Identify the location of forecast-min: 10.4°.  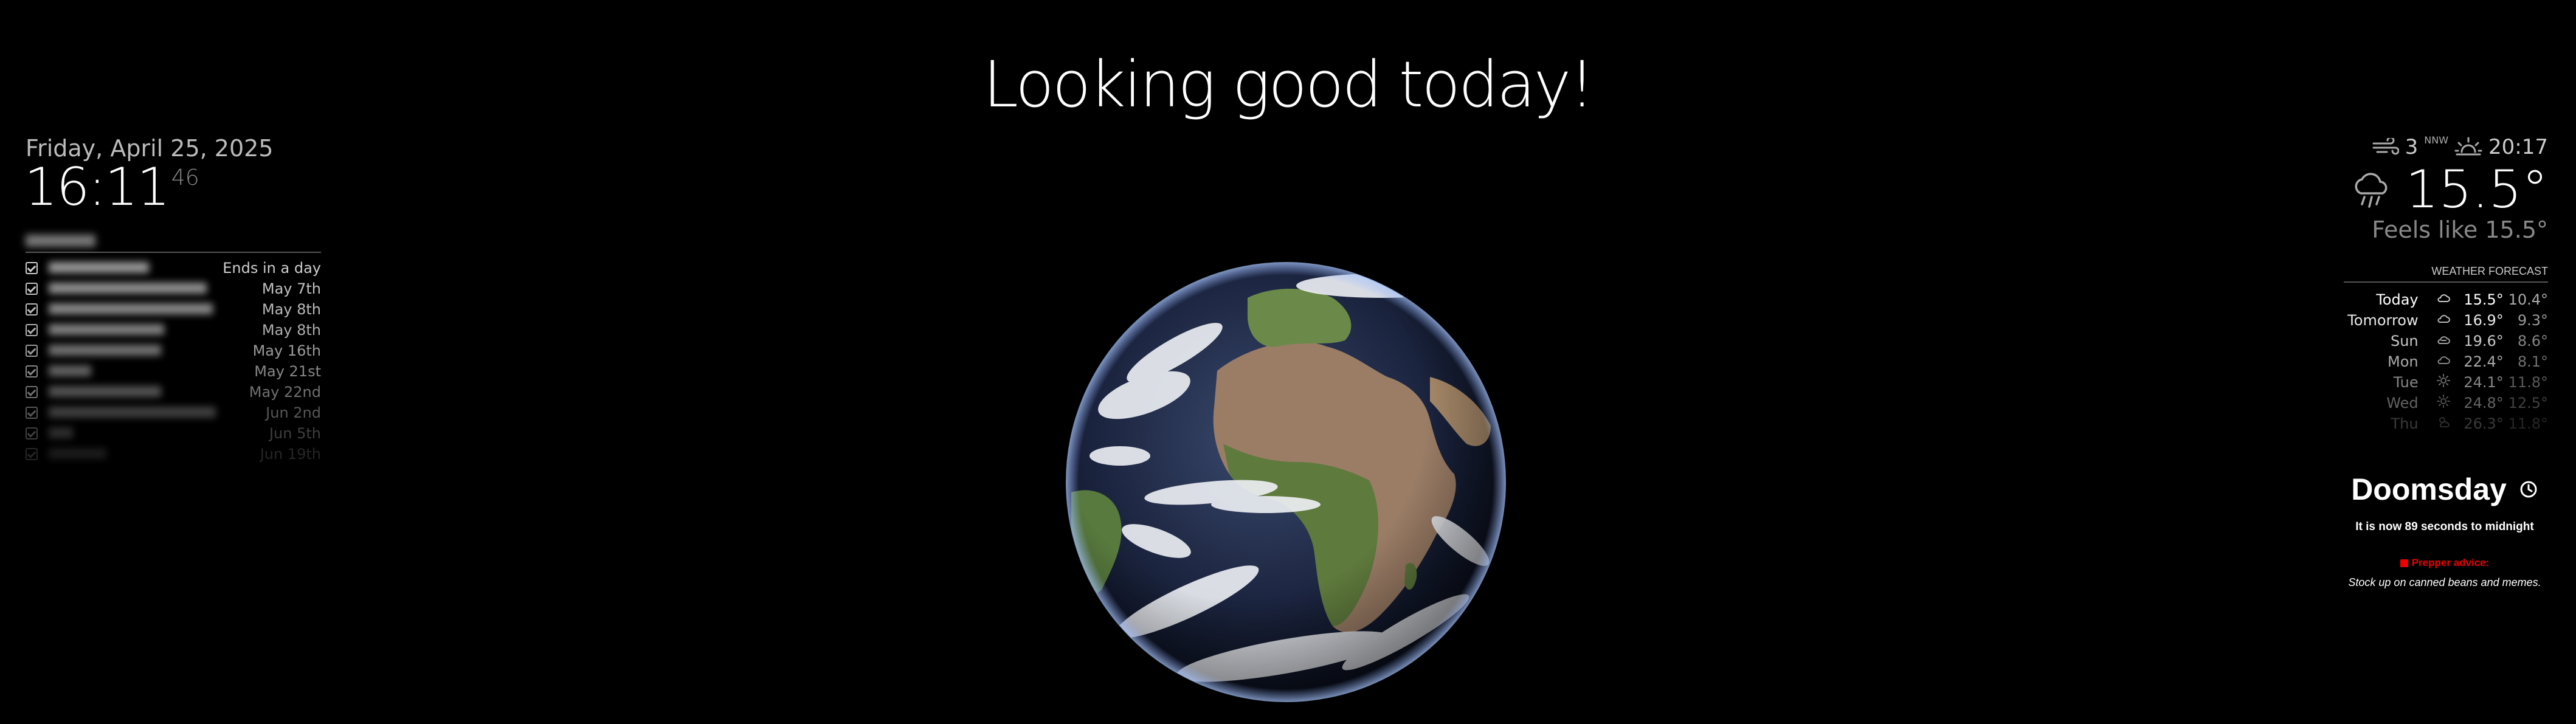
(2528, 299).